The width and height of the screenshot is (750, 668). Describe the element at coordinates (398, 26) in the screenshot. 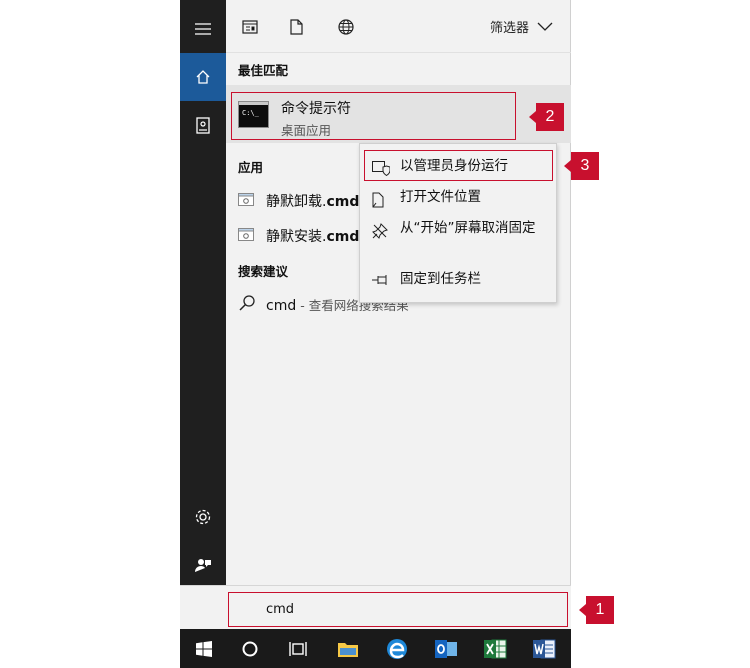

I see `filter-tabs: 筛选器` at that location.